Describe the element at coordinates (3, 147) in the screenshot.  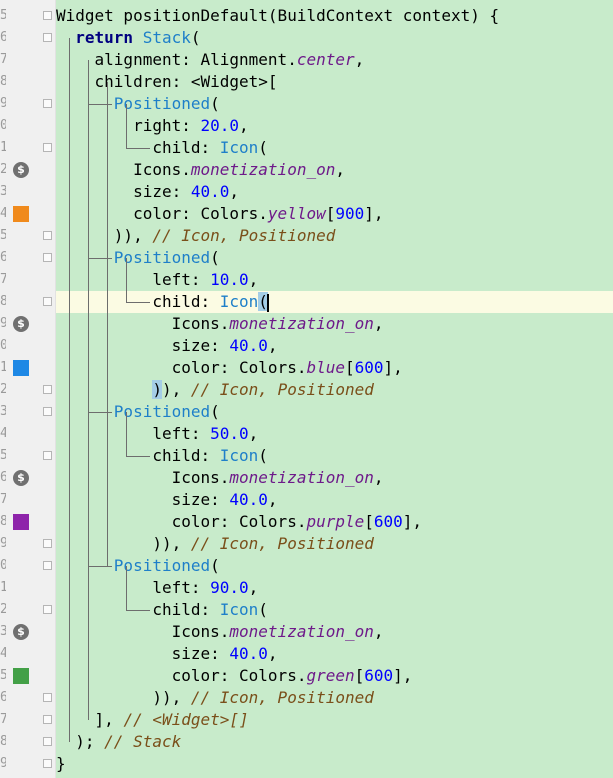
I see `line-number: 1` at that location.